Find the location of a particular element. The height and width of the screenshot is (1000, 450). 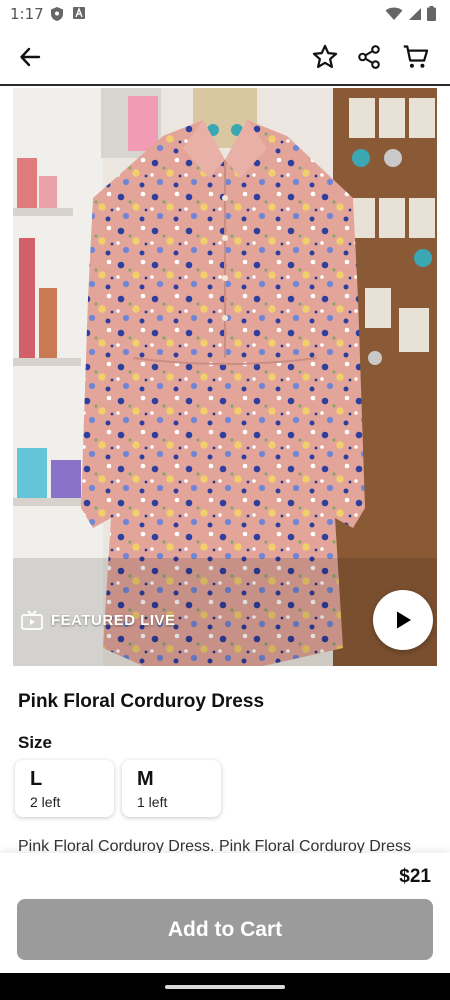

battery-icon is located at coordinates (431, 13).